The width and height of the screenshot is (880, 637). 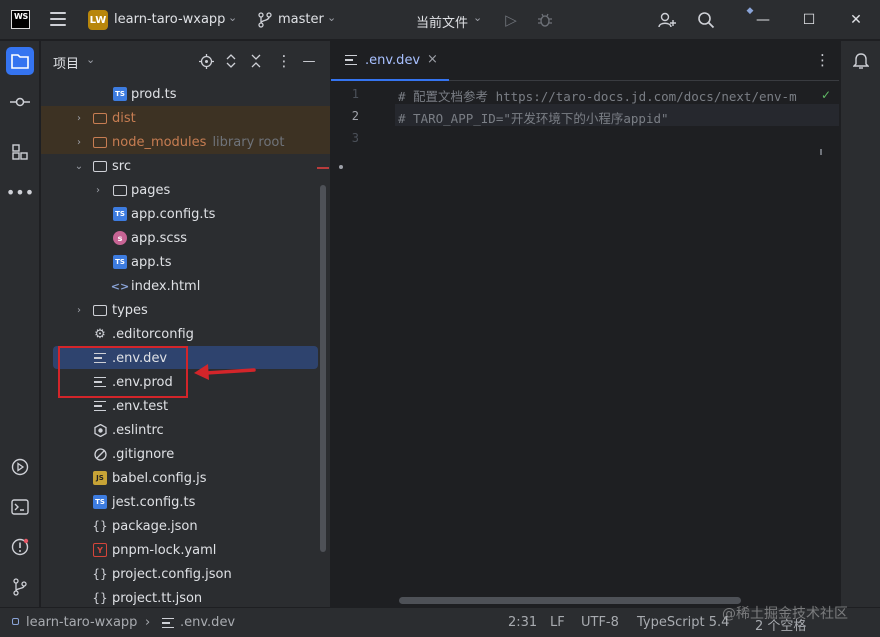 I want to click on close-tab-icon: ×, so click(x=432, y=59).